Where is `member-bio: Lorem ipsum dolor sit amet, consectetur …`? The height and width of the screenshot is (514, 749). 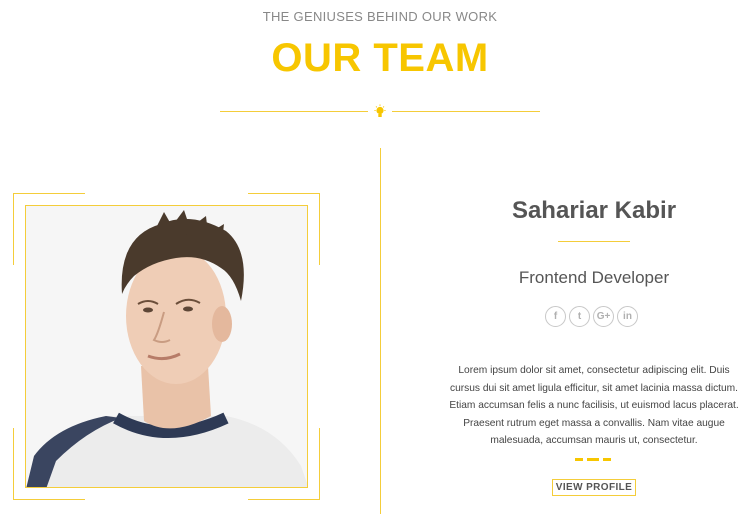 member-bio: Lorem ipsum dolor sit amet, consectetur … is located at coordinates (594, 405).